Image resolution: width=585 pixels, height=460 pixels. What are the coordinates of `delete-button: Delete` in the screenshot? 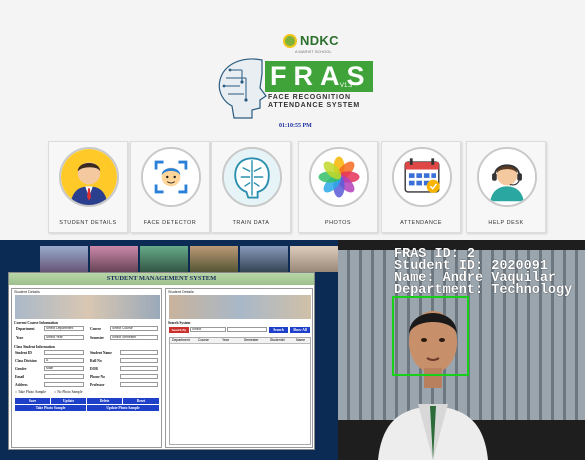 It's located at (104, 401).